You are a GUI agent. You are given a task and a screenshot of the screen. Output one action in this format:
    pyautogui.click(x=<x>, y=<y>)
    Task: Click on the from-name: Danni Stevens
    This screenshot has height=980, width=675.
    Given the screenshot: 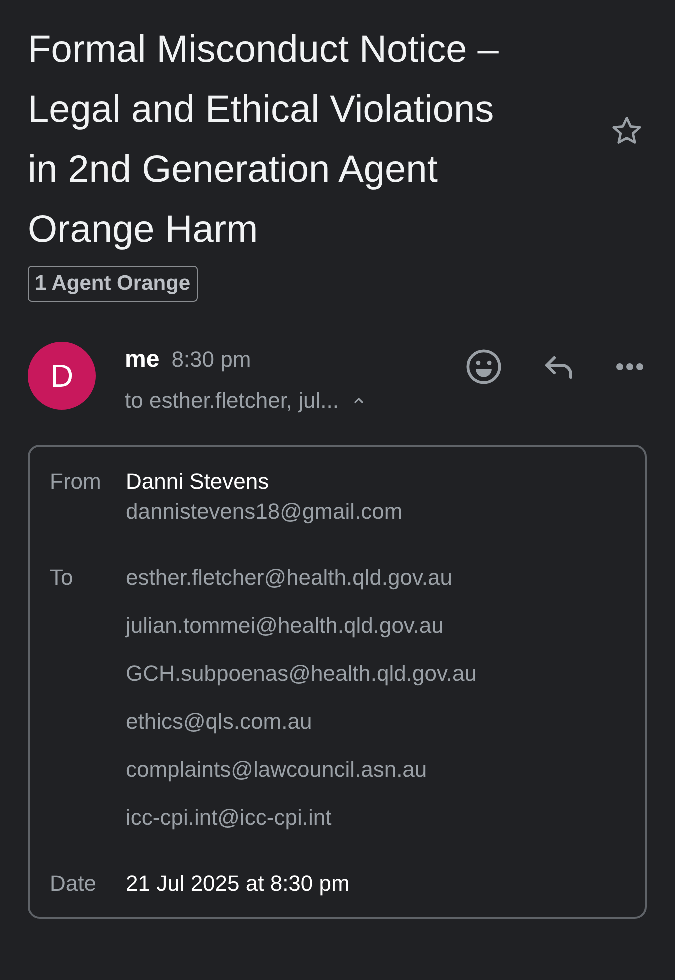 What is the action you would take?
    pyautogui.click(x=198, y=482)
    